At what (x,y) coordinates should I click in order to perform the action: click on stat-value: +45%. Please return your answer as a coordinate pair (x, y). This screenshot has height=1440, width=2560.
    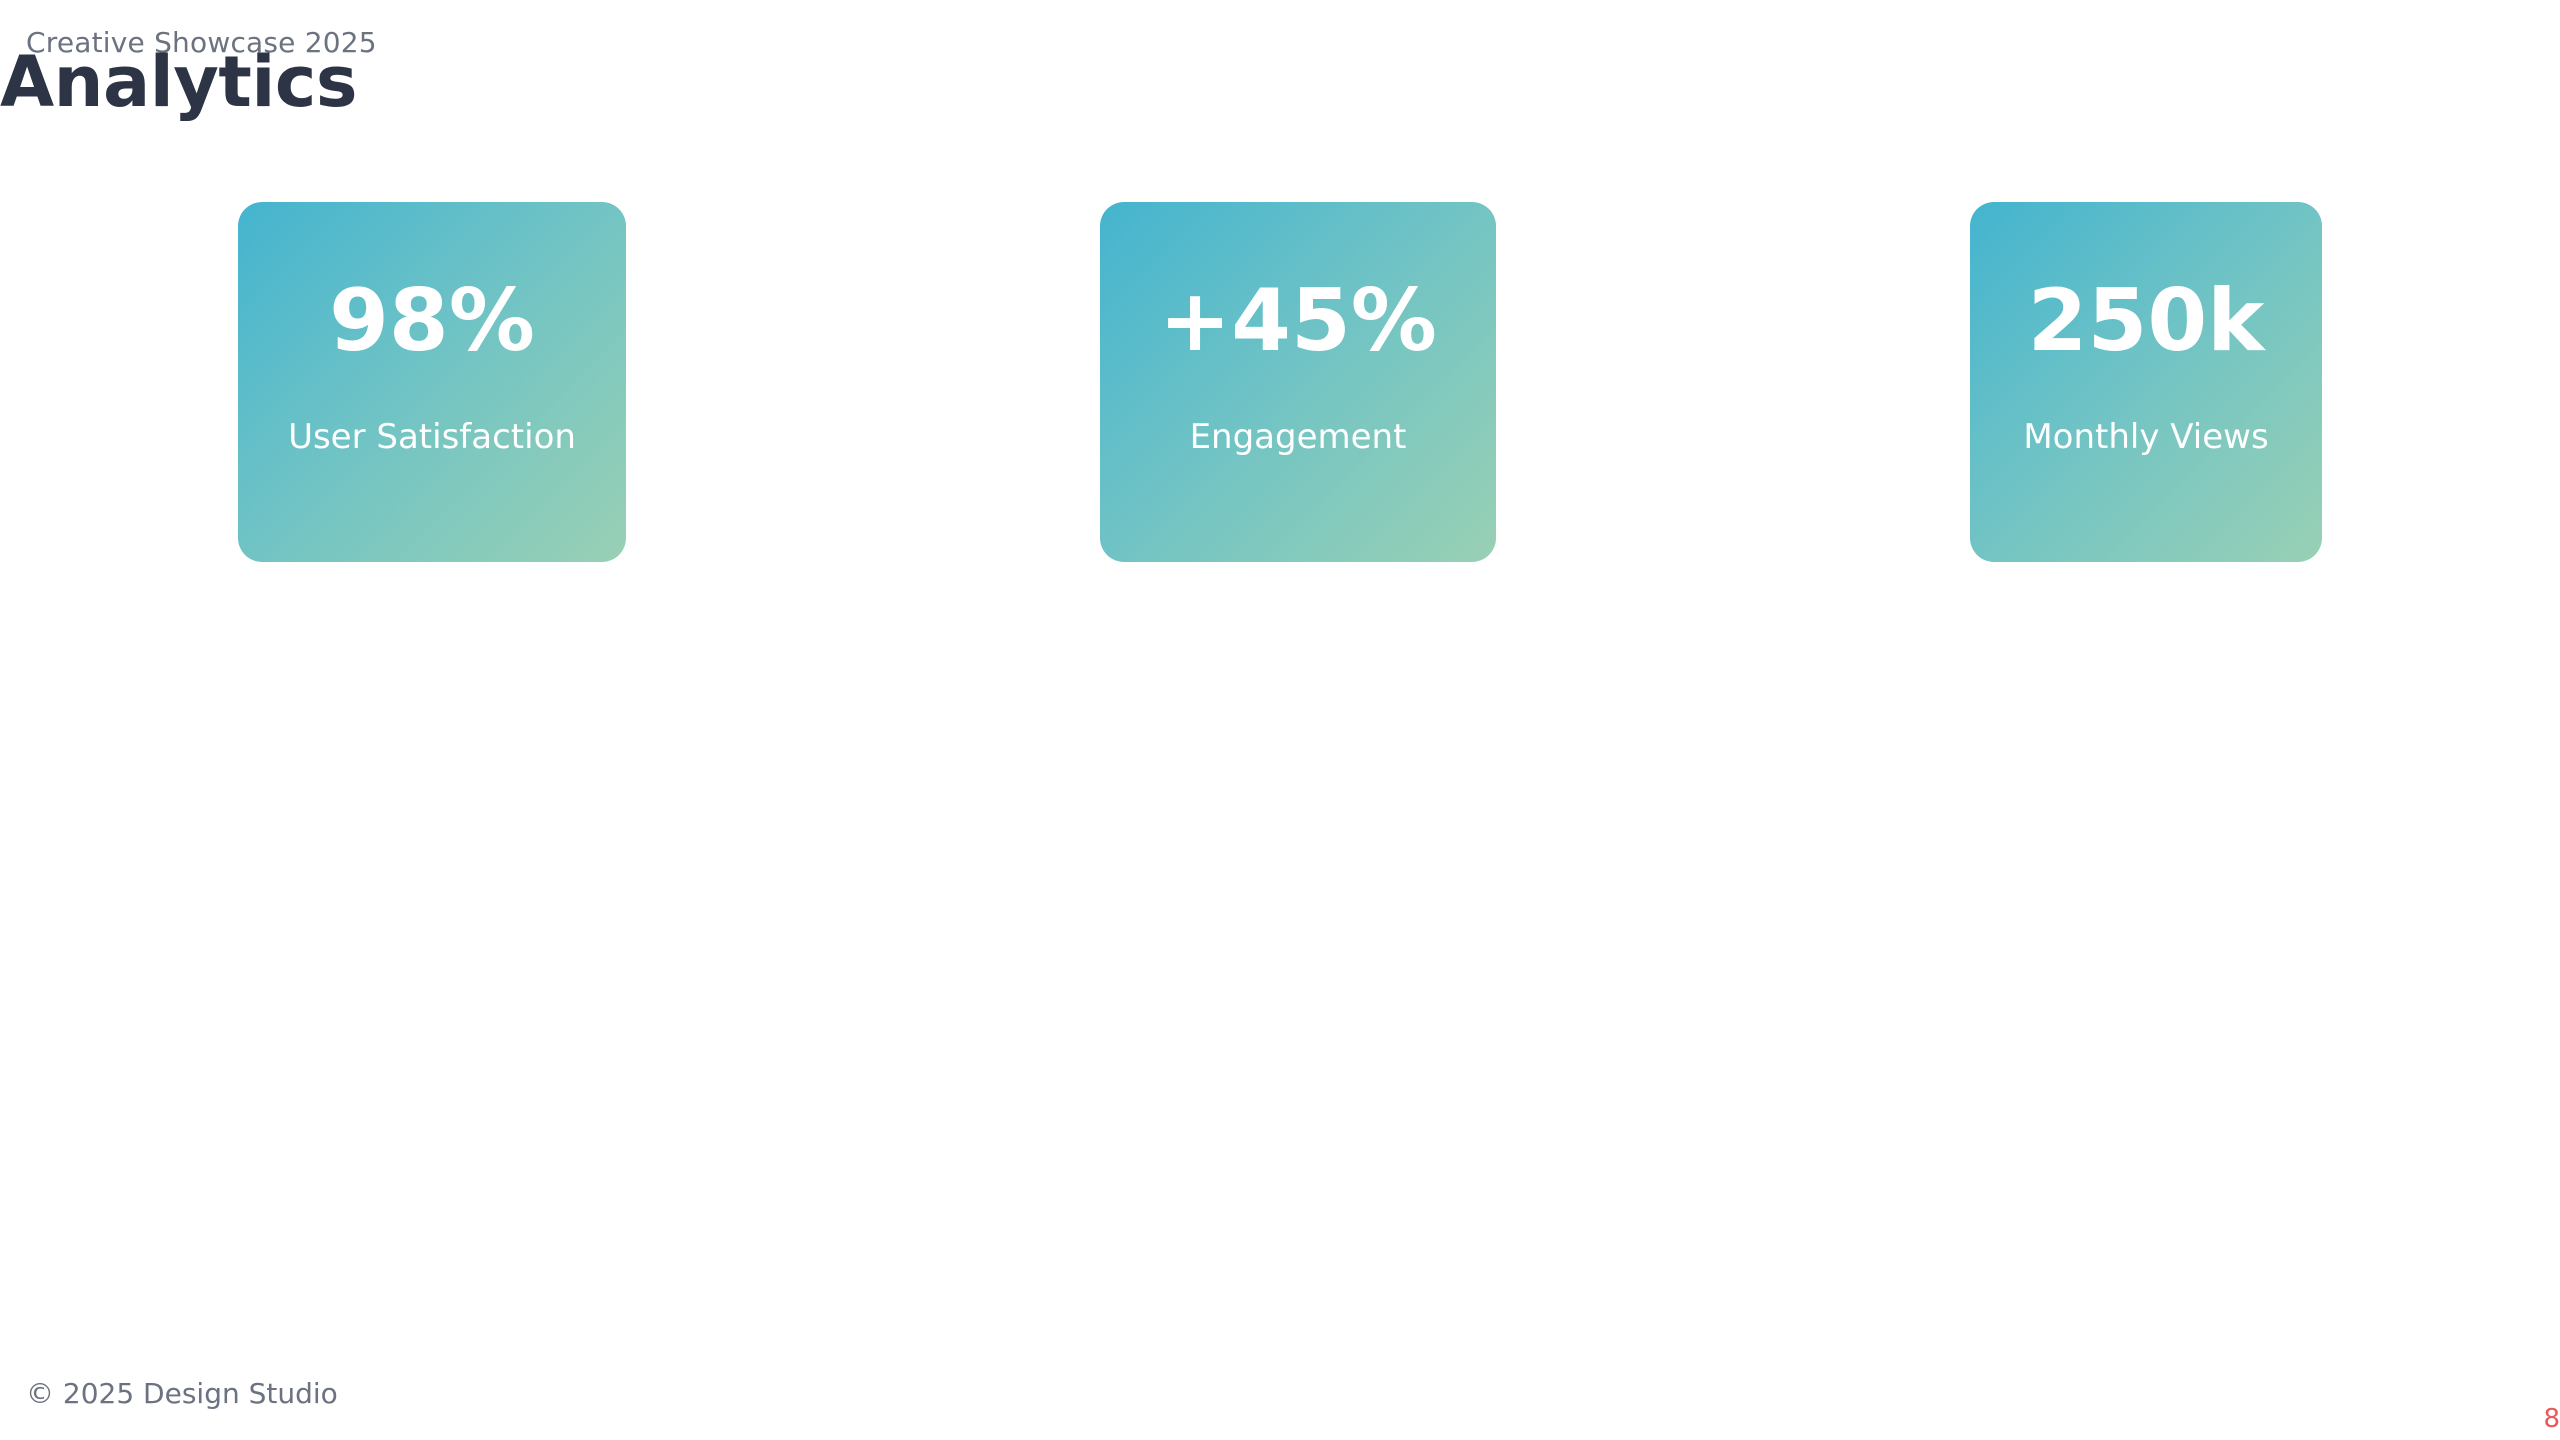
    Looking at the image, I should click on (1298, 321).